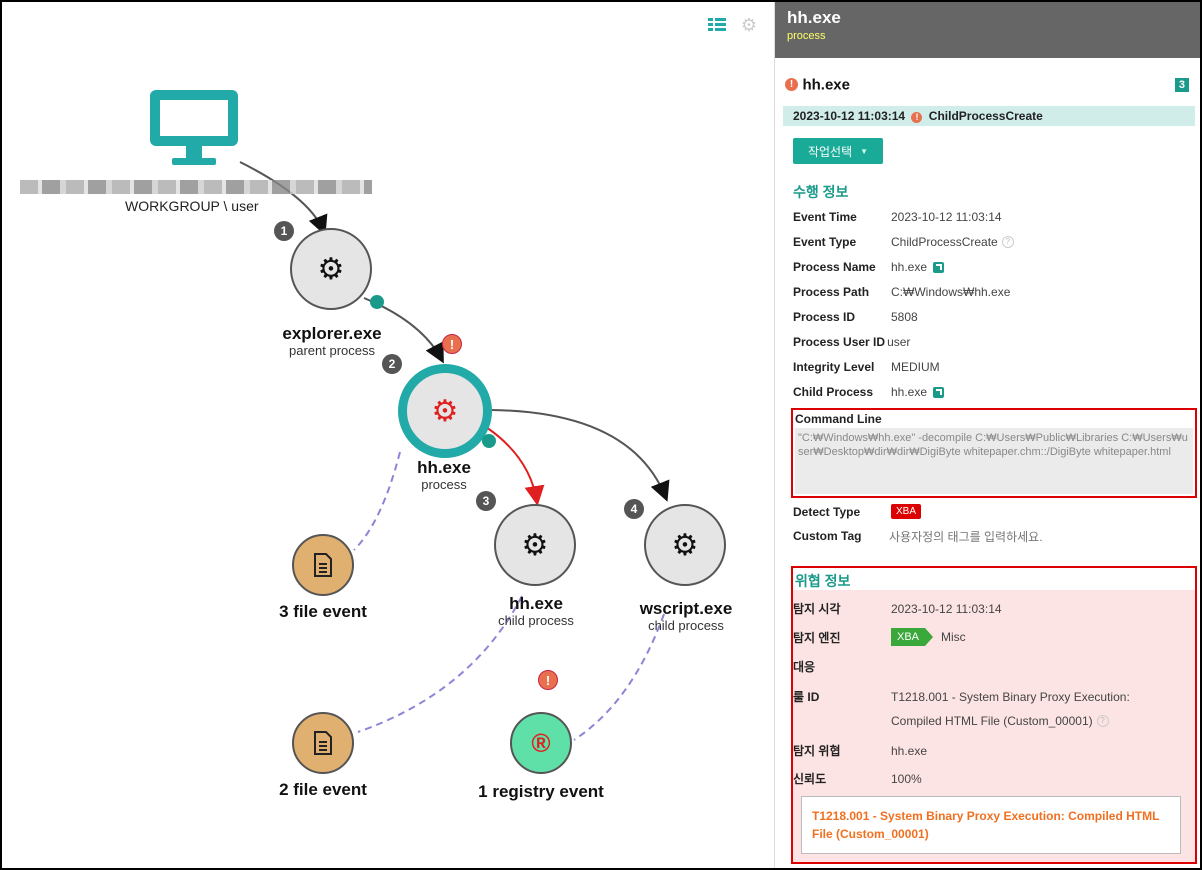 This screenshot has width=1202, height=870. I want to click on threat-detect-time: 탐지 시각 2023-10-12 11:03:14, so click(897, 609).